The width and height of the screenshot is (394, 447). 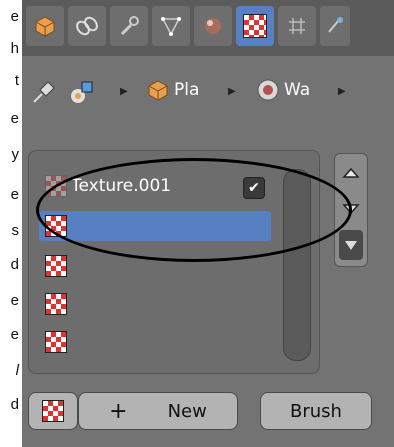 What do you see at coordinates (15, 154) in the screenshot?
I see `doc-line: y` at bounding box center [15, 154].